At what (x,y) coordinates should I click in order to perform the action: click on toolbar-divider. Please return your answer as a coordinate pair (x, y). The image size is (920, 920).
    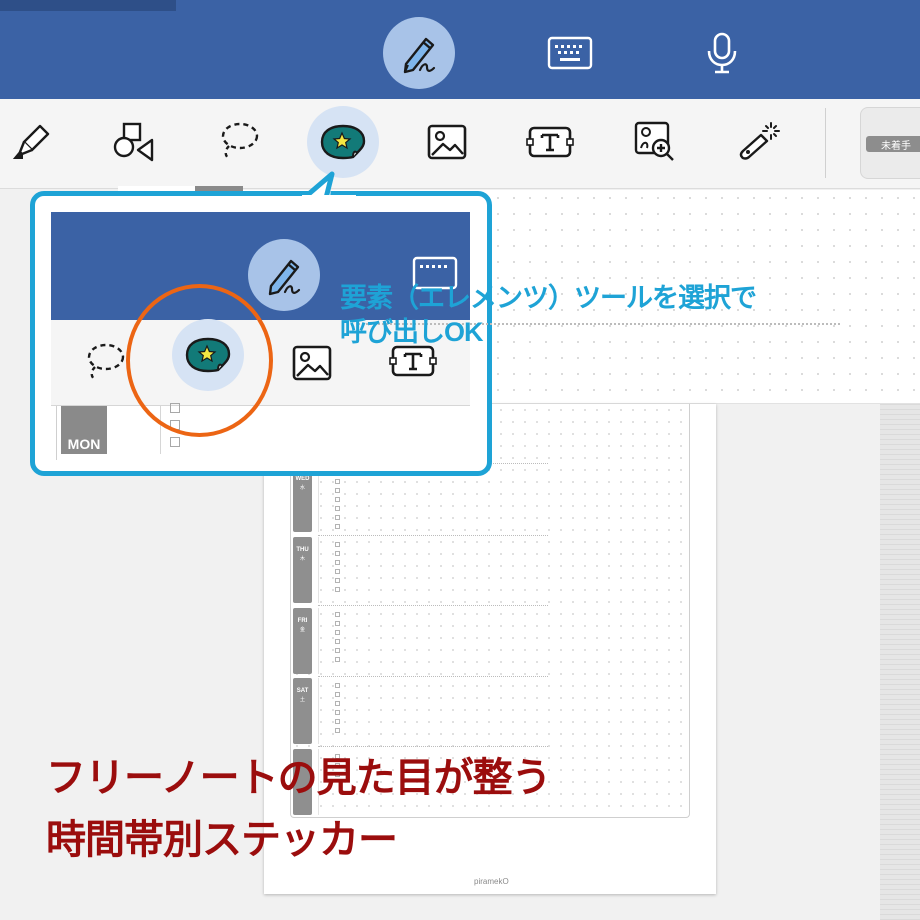
    Looking at the image, I should click on (825, 143).